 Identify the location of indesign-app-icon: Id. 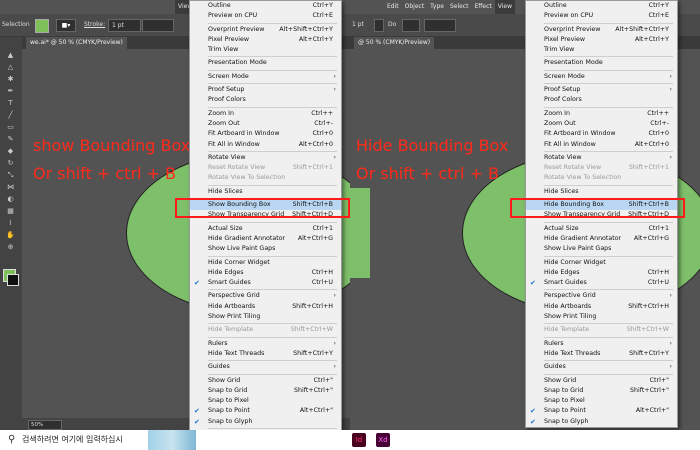
(359, 440).